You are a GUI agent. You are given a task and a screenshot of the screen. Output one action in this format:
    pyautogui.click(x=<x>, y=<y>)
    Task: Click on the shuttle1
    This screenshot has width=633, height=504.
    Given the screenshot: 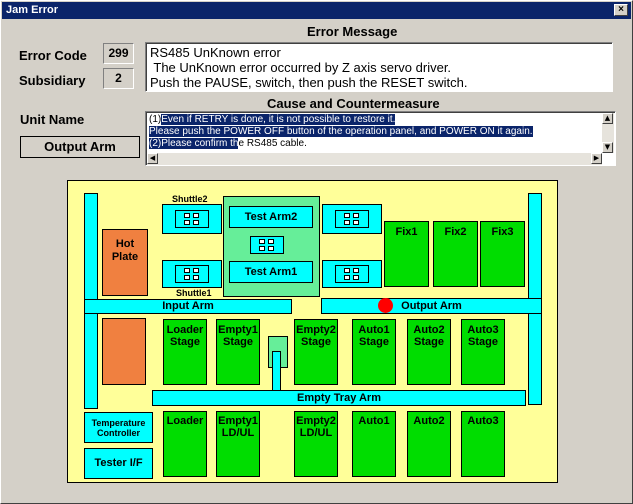 What is the action you would take?
    pyautogui.click(x=192, y=274)
    